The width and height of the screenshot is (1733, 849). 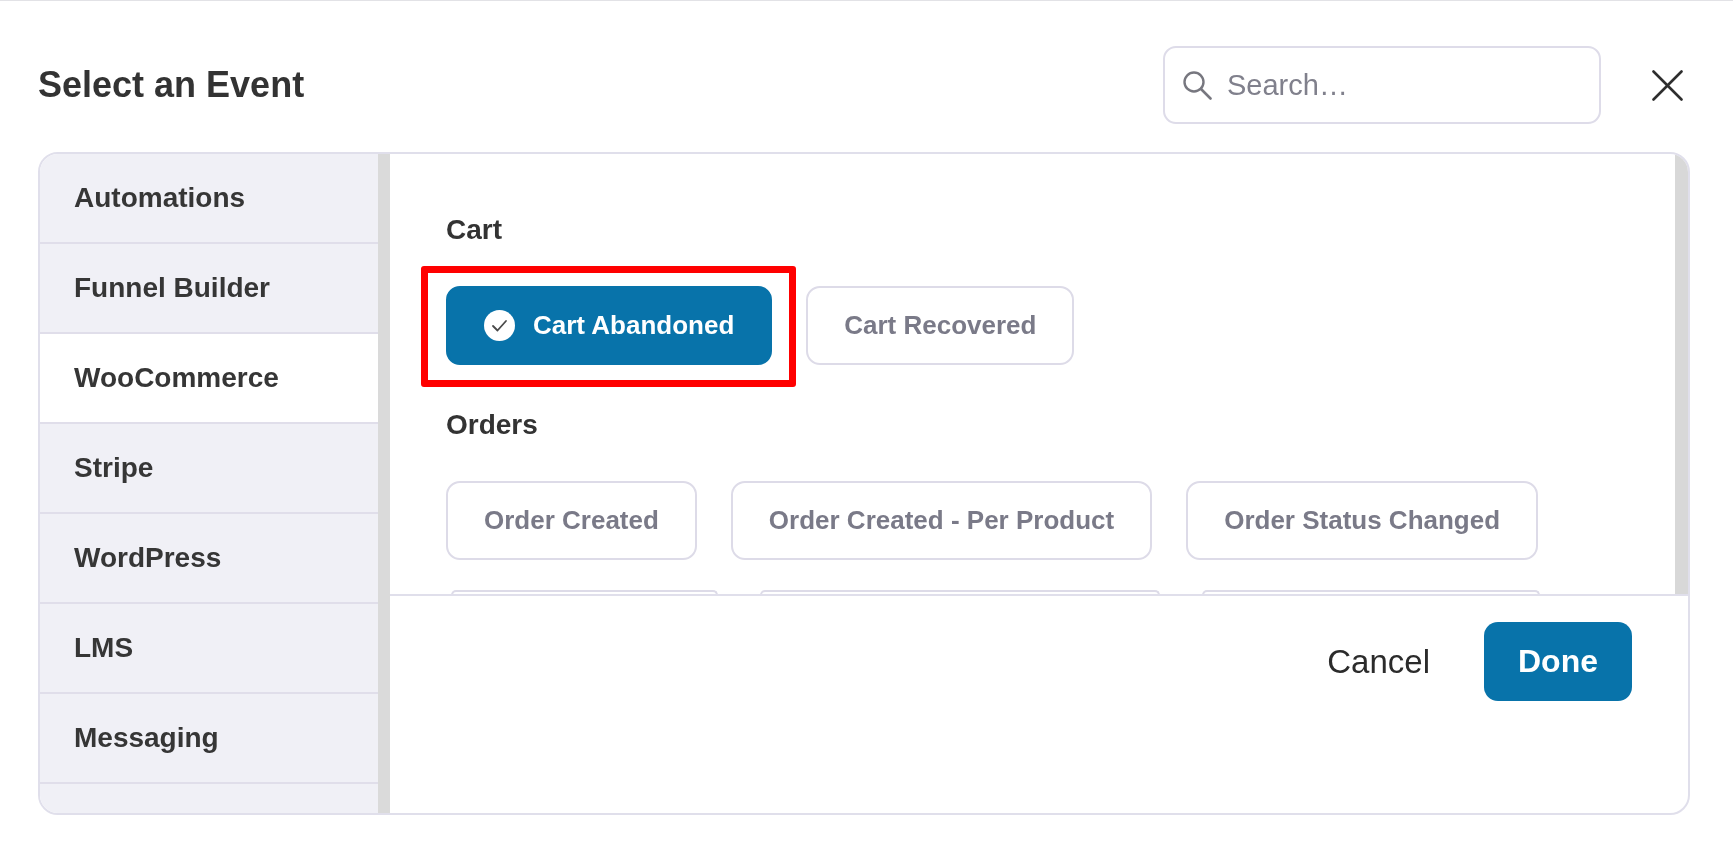 I want to click on sidebar-item: WooCommerce, so click(x=209, y=379).